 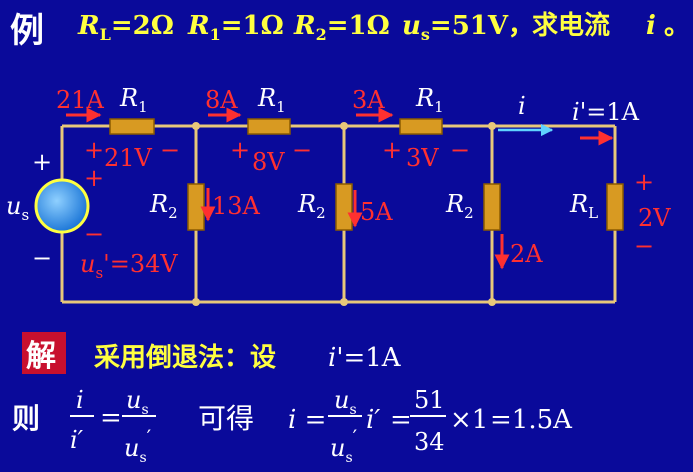 What do you see at coordinates (269, 126) in the screenshot?
I see `resistor-r1-b` at bounding box center [269, 126].